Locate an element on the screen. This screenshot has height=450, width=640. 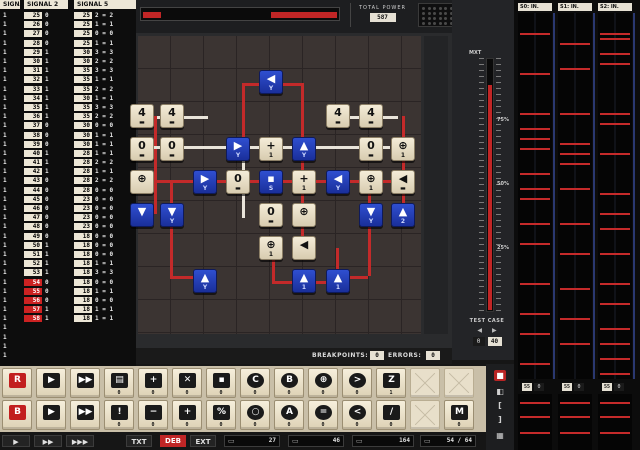
palette-instruction: % 0 is located at coordinates (221, 415).